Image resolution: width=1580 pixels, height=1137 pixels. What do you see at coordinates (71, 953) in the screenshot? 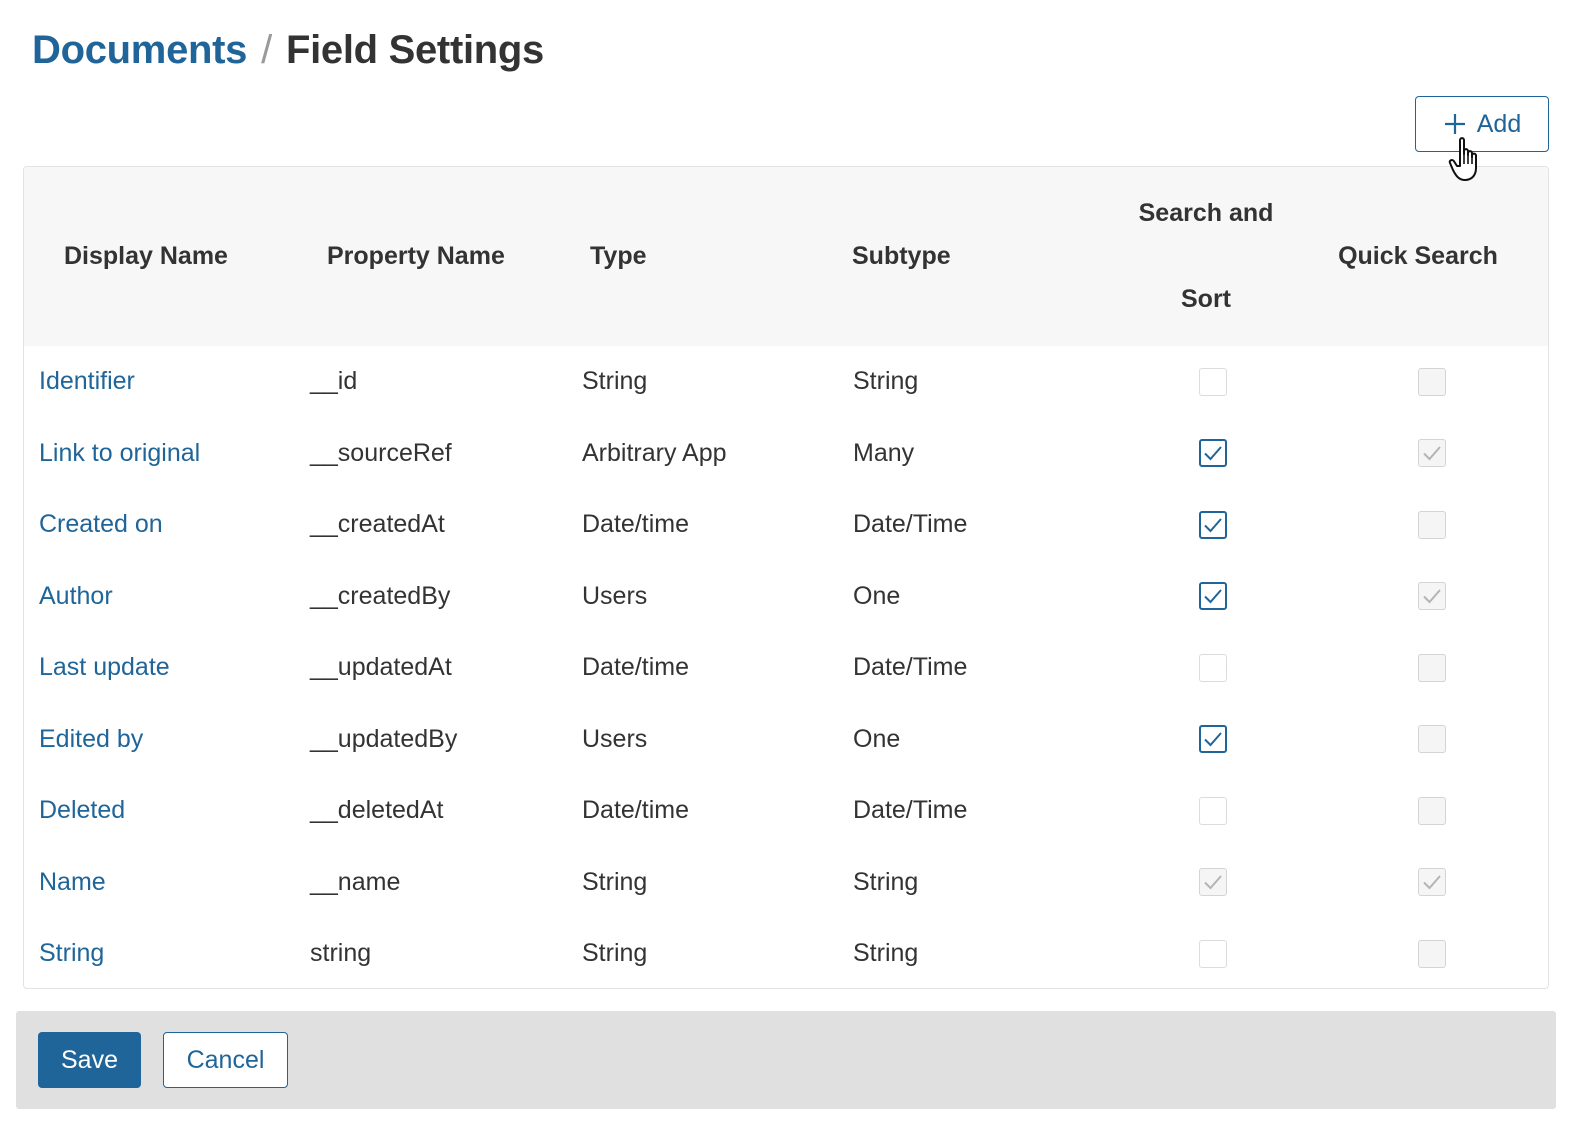
I see `field-display-name-link: String` at bounding box center [71, 953].